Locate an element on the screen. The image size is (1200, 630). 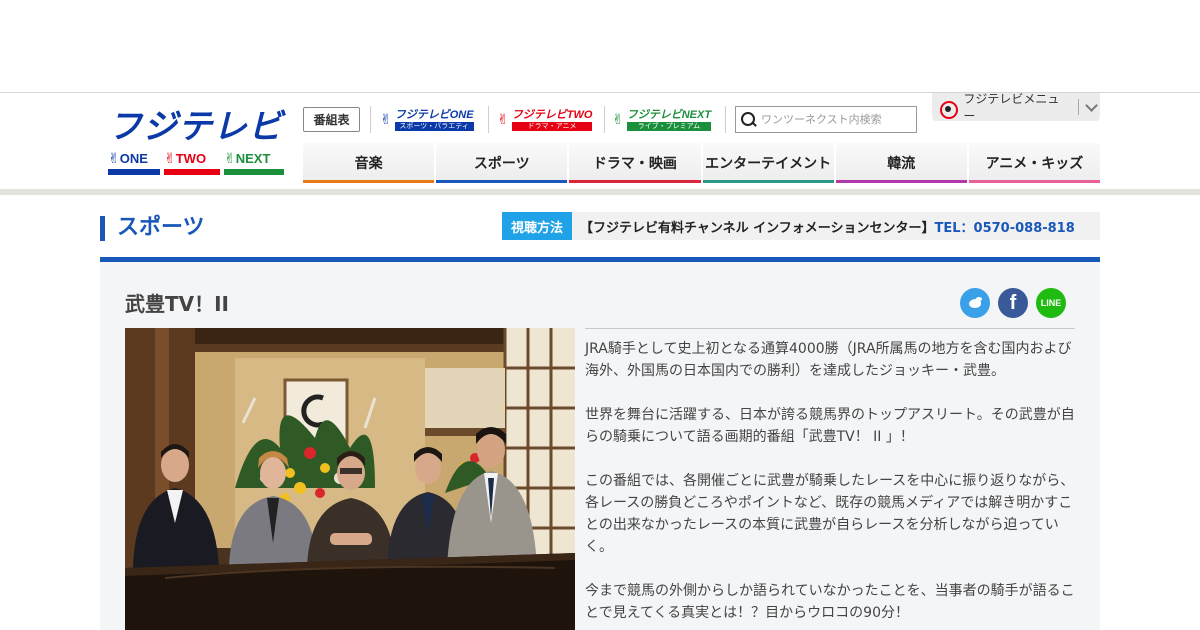
twitter-bird-icon is located at coordinates (975, 303).